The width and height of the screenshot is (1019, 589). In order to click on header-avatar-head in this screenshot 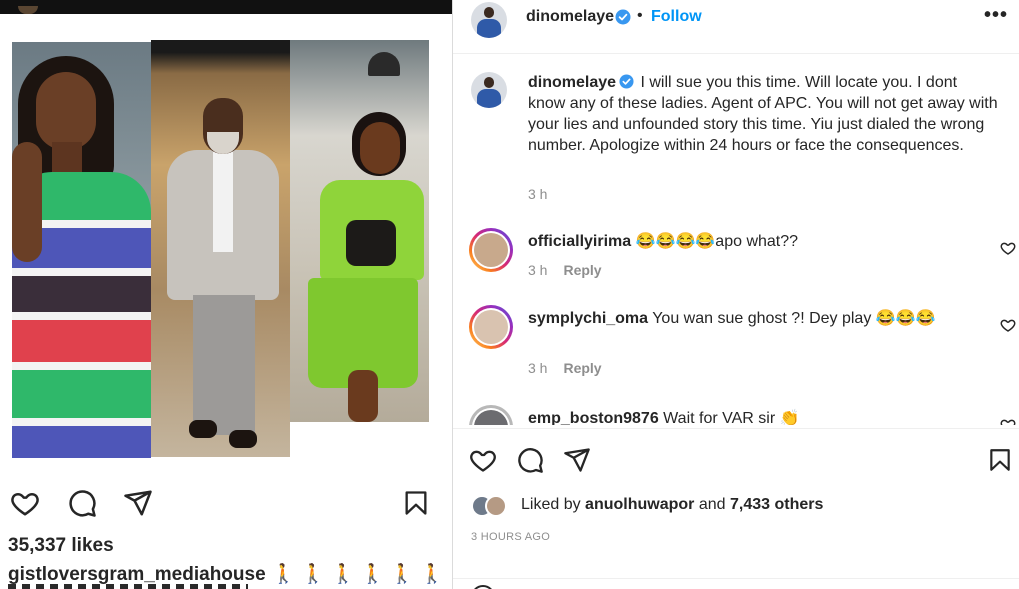, I will do `click(489, 12)`.